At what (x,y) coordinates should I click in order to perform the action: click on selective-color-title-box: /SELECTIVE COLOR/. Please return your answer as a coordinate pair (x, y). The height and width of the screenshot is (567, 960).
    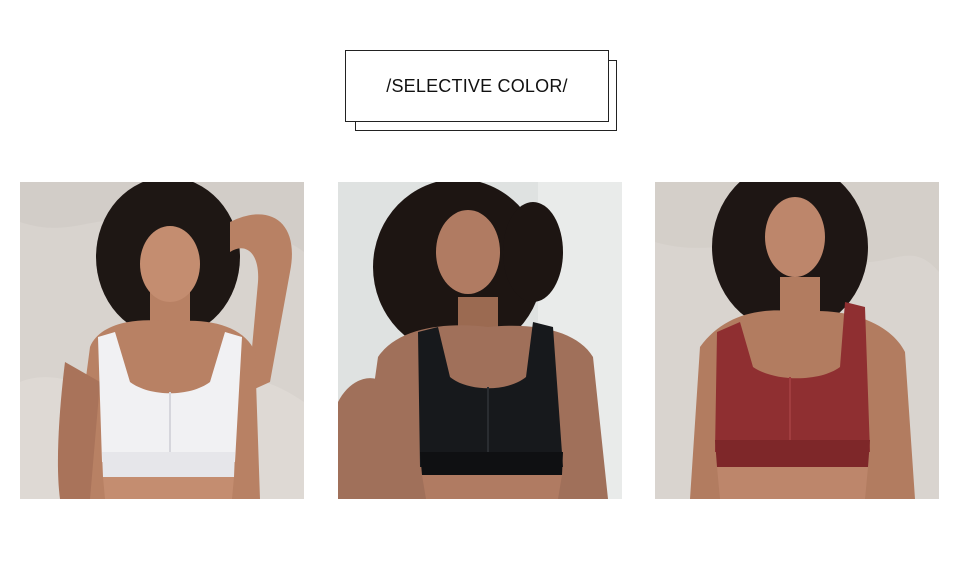
    Looking at the image, I should click on (482, 92).